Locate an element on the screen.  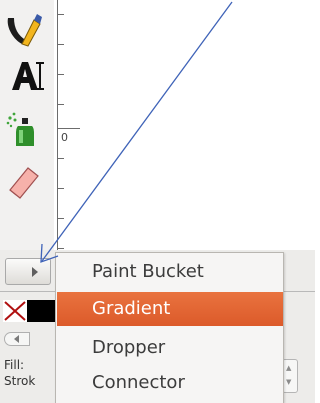
triangle-left-icon is located at coordinates (16, 339).